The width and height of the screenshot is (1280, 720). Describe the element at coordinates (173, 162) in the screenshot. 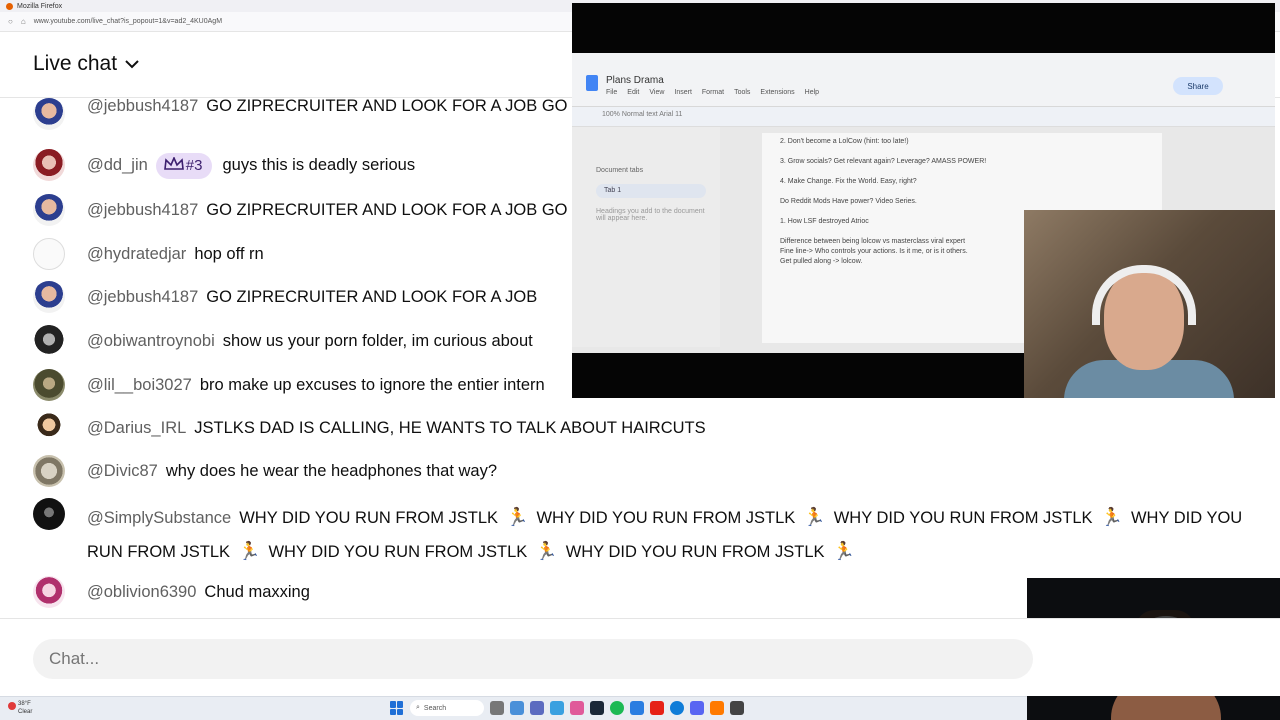

I see `crown-icon` at that location.